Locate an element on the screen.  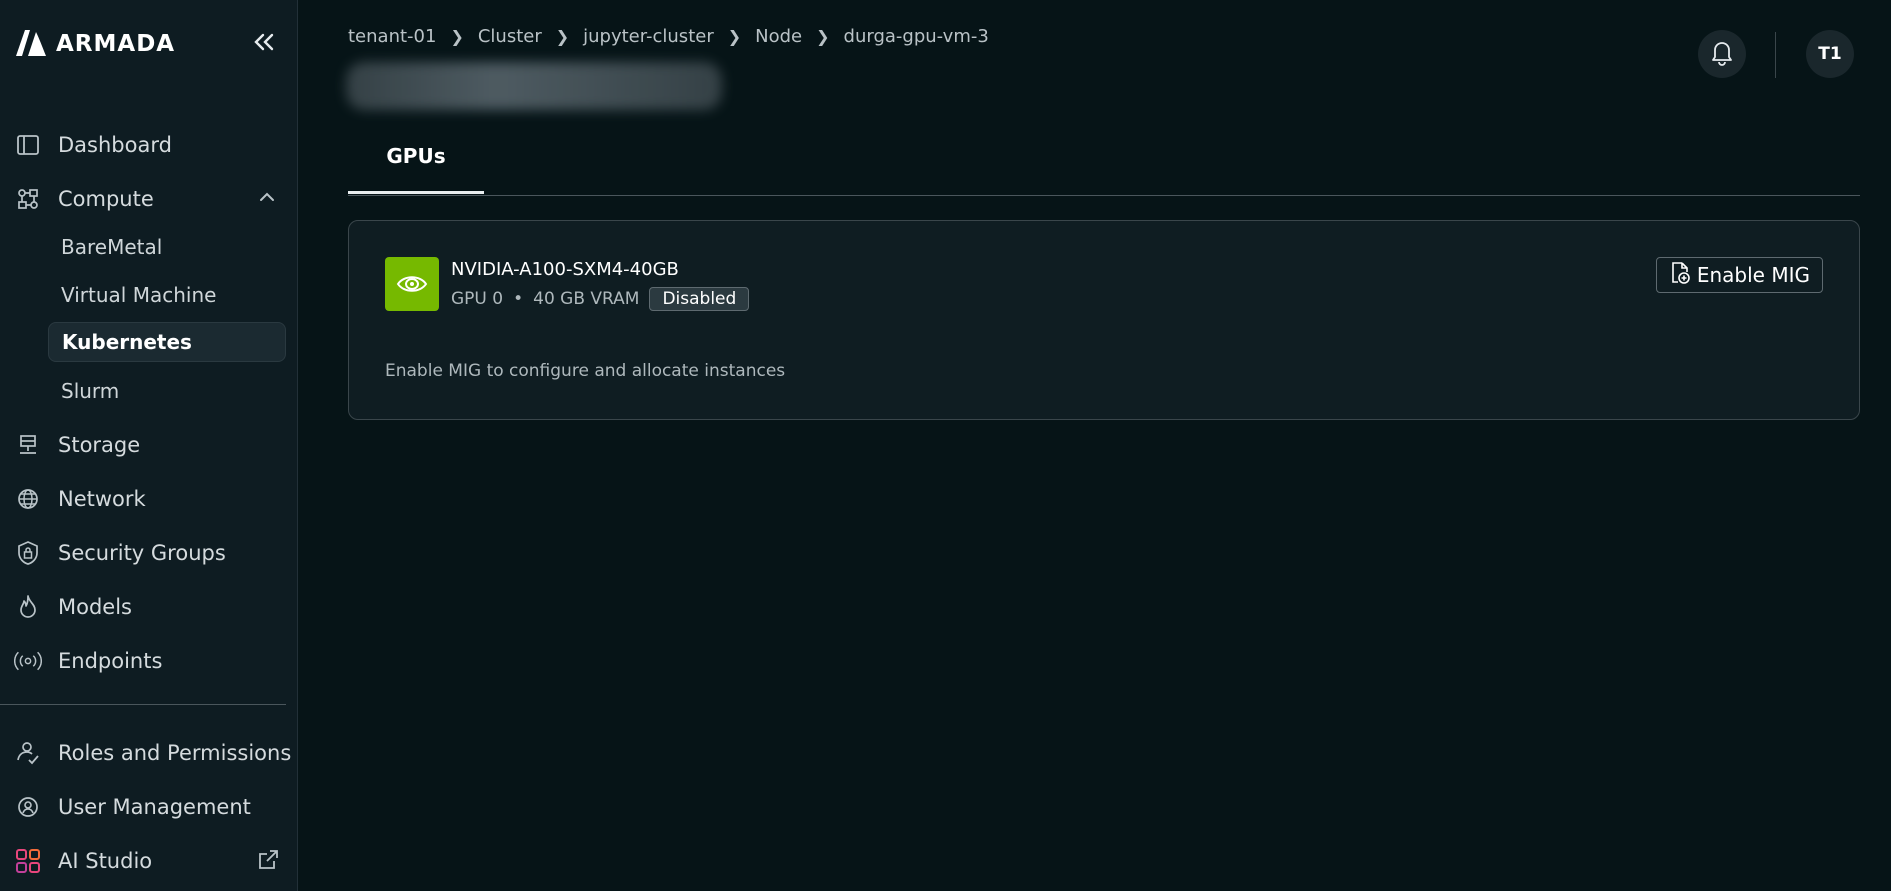
breadcrumb-item-node-name: durga-gpu-vm-3 is located at coordinates (916, 36).